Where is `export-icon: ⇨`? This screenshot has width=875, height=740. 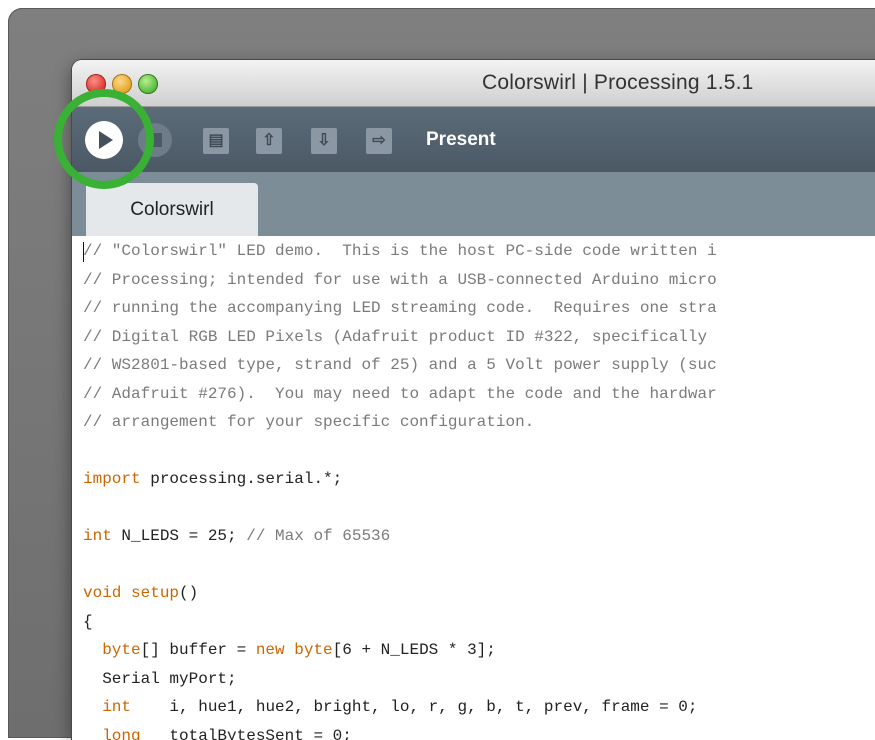 export-icon: ⇨ is located at coordinates (379, 141).